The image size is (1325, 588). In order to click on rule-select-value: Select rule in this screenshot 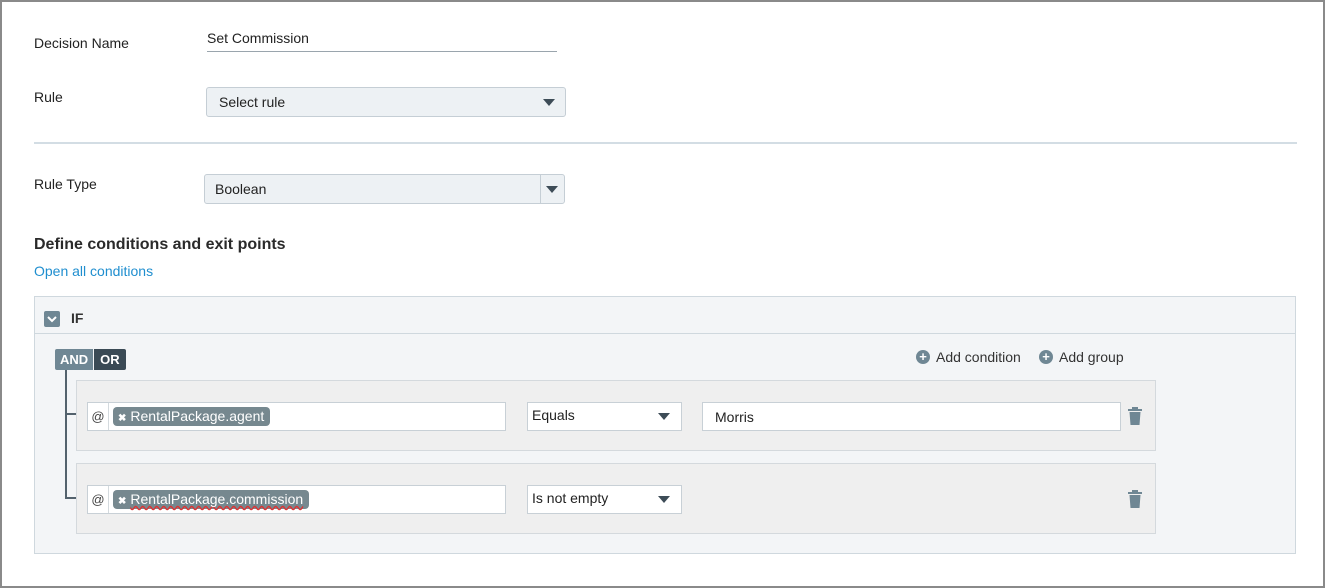, I will do `click(252, 102)`.